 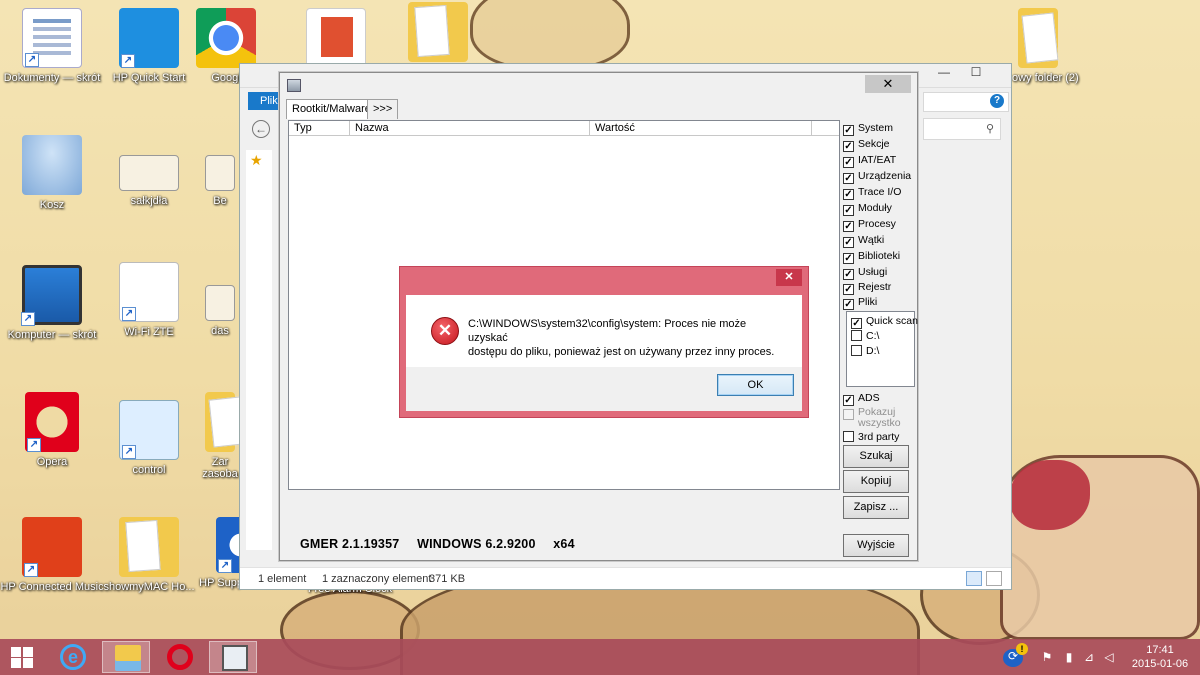 What do you see at coordinates (865, 273) in the screenshot?
I see `checkbox-services: ✓ Usługi` at bounding box center [865, 273].